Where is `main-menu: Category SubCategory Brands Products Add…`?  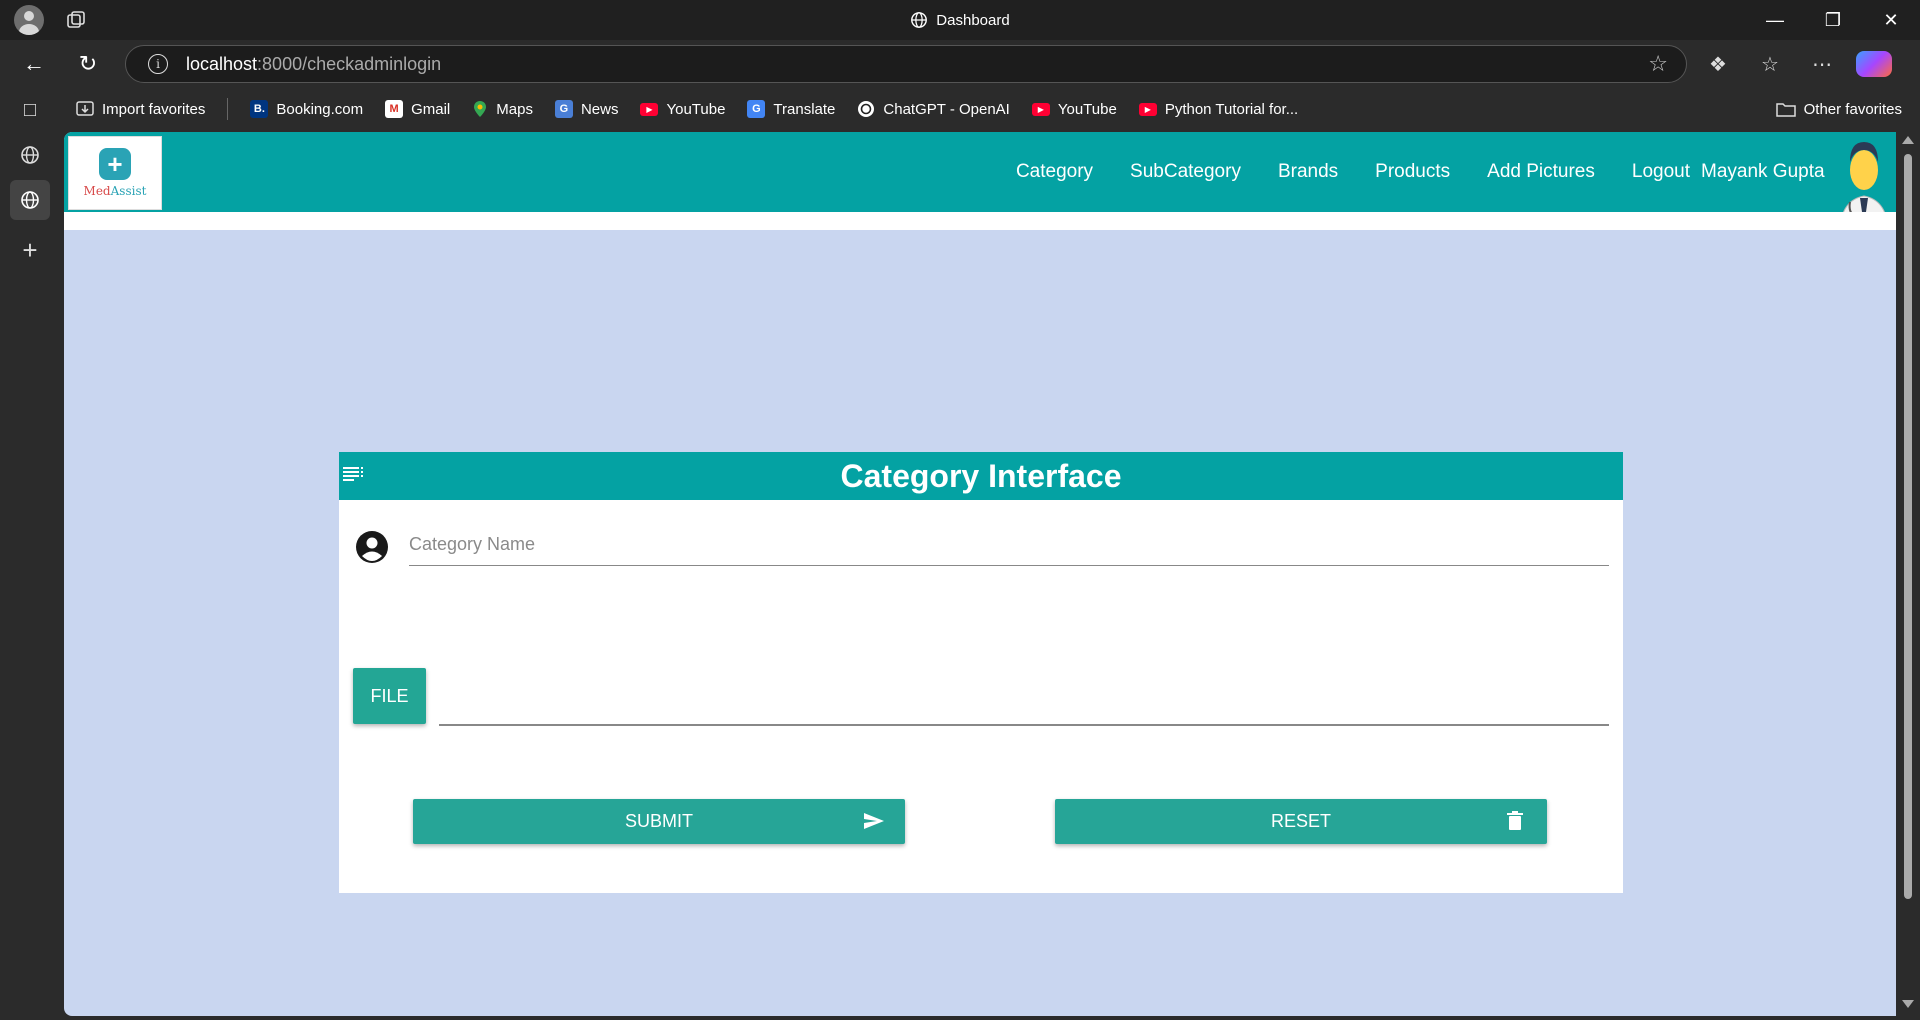
main-menu: Category SubCategory Brands Products Add… is located at coordinates (1353, 172).